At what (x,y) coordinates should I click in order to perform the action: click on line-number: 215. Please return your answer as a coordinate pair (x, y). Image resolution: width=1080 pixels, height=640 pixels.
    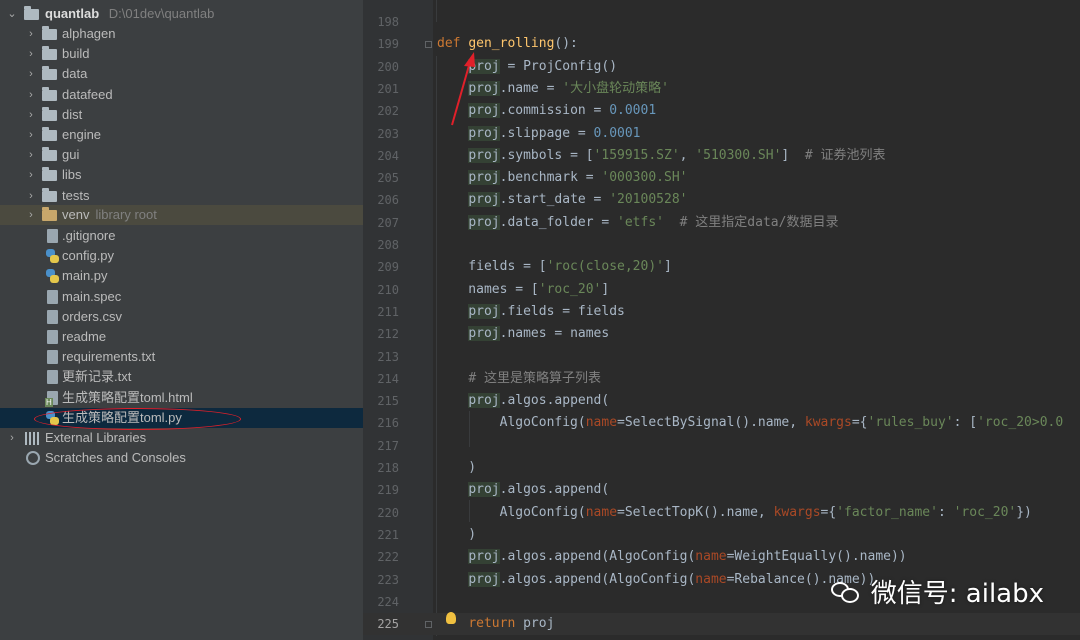
    Looking at the image, I should click on (388, 401).